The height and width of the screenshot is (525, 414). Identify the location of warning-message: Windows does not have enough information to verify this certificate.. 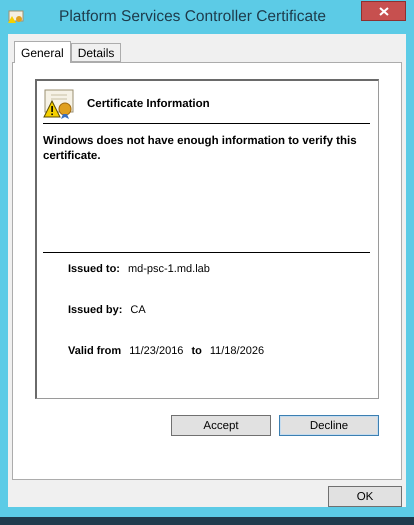
(200, 149).